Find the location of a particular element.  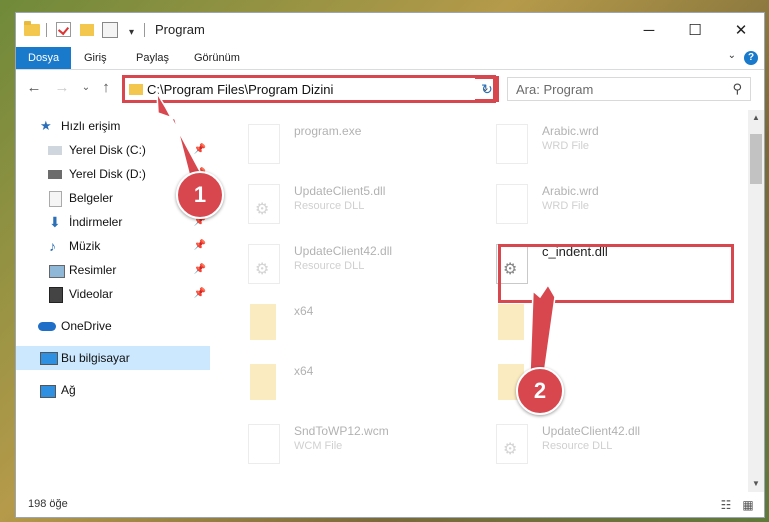

file-type: WCM File is located at coordinates (318, 446).